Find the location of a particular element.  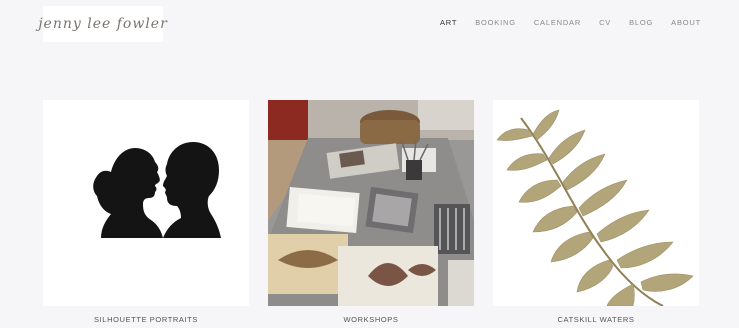

nav-item-booking: BOOKING is located at coordinates (495, 24).